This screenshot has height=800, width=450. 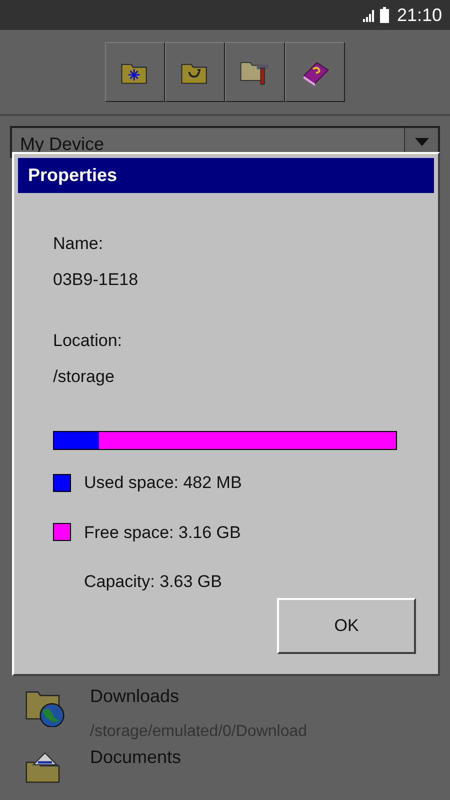 I want to click on folder-title: Downloads, so click(x=135, y=696).